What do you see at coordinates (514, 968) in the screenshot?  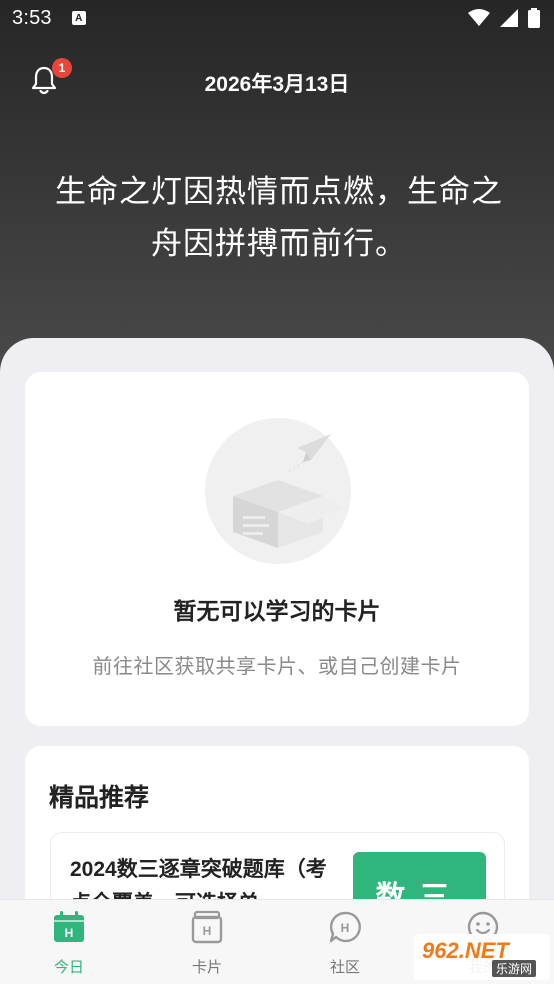 I see `watermark-sub: 乐游网` at bounding box center [514, 968].